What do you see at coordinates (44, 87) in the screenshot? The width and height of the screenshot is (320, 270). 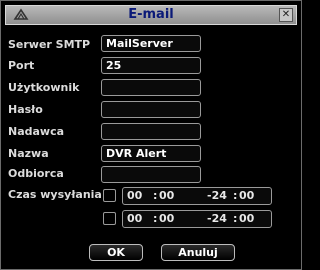 I see `label-user: Użytkownik` at bounding box center [44, 87].